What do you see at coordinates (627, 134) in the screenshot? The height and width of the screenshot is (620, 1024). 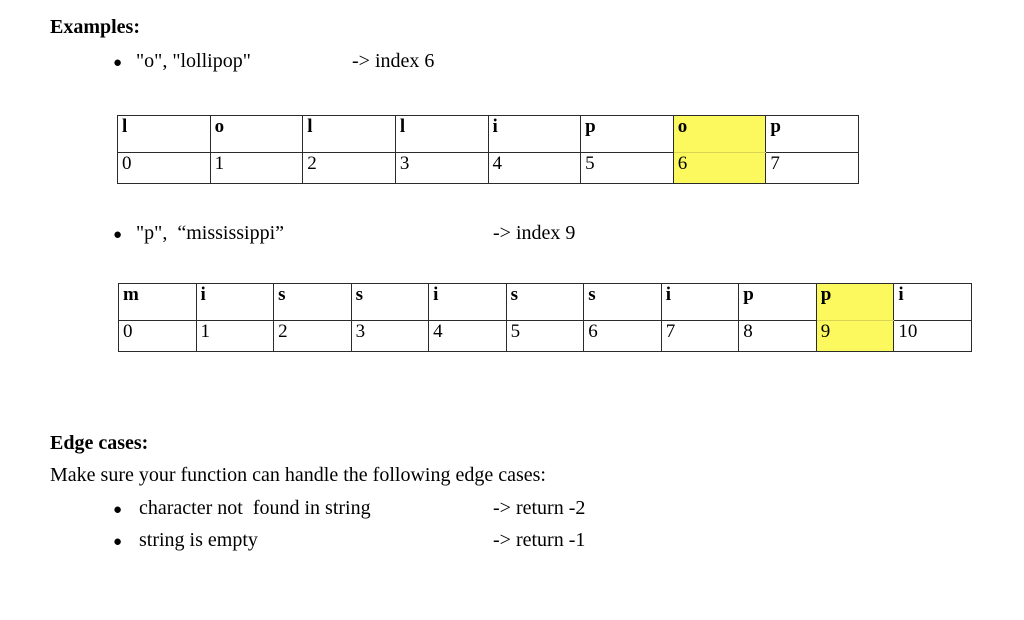 I see `cell-letter-5: p` at bounding box center [627, 134].